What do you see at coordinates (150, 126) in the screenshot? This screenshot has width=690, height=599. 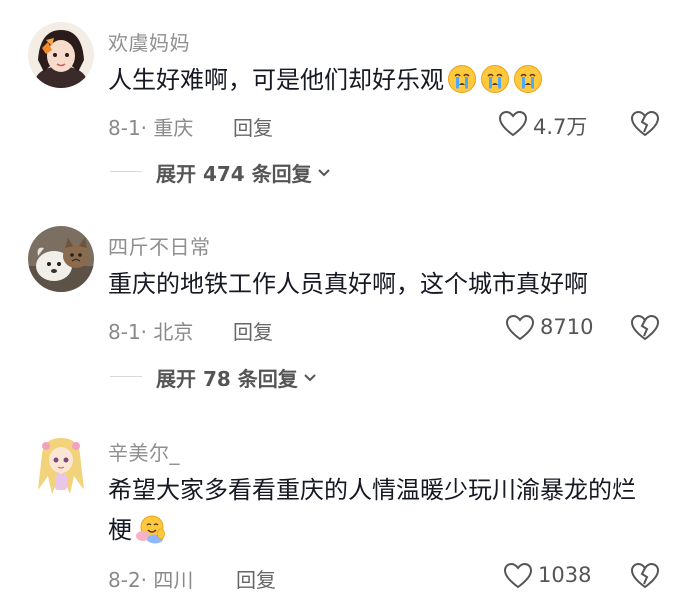 I see `comment-meta: 8-1· 重庆` at bounding box center [150, 126].